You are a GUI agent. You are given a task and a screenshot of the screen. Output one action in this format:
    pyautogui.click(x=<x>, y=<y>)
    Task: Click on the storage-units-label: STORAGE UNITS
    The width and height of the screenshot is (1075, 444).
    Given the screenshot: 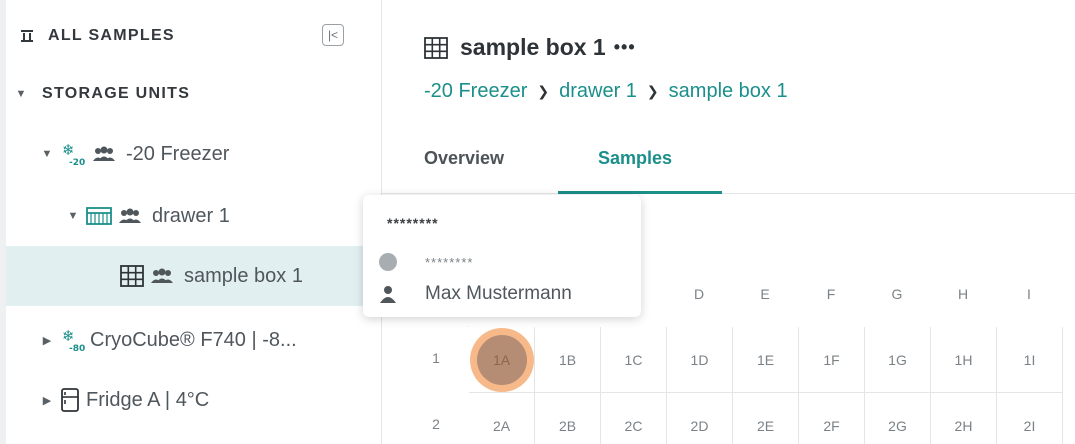 What is the action you would take?
    pyautogui.click(x=116, y=93)
    